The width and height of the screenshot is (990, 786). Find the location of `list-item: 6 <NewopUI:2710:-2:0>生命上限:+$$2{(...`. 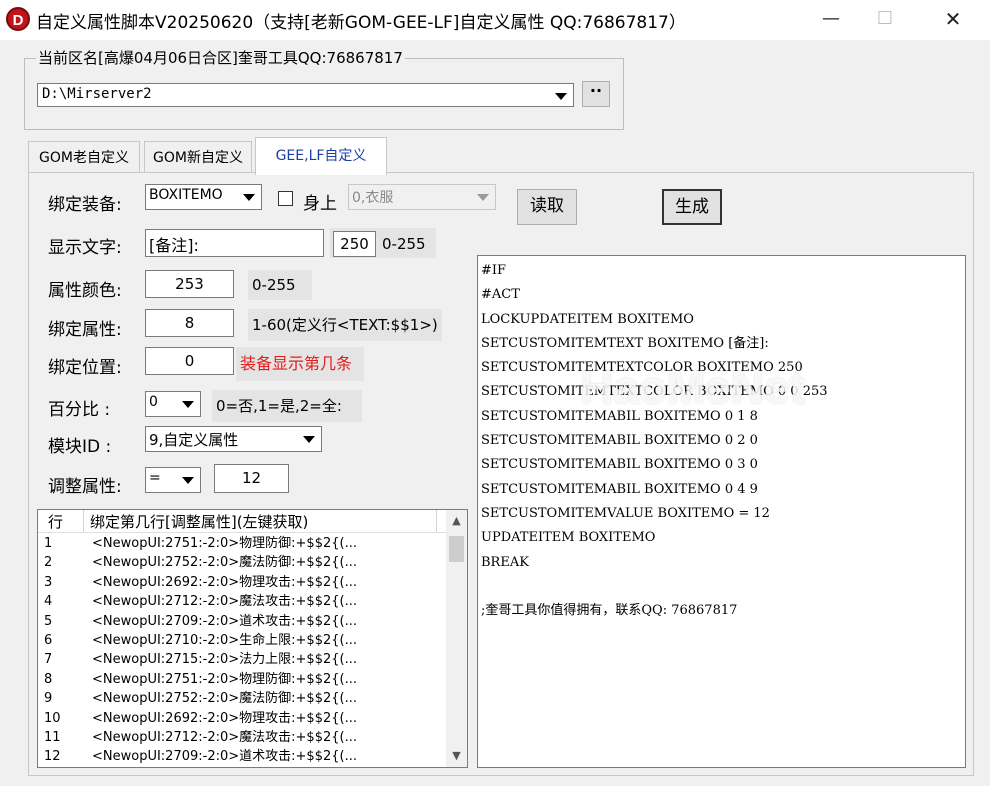

list-item: 6 <NewopUI:2710:-2:0>生命上限:+$$2{(... is located at coordinates (242, 640).